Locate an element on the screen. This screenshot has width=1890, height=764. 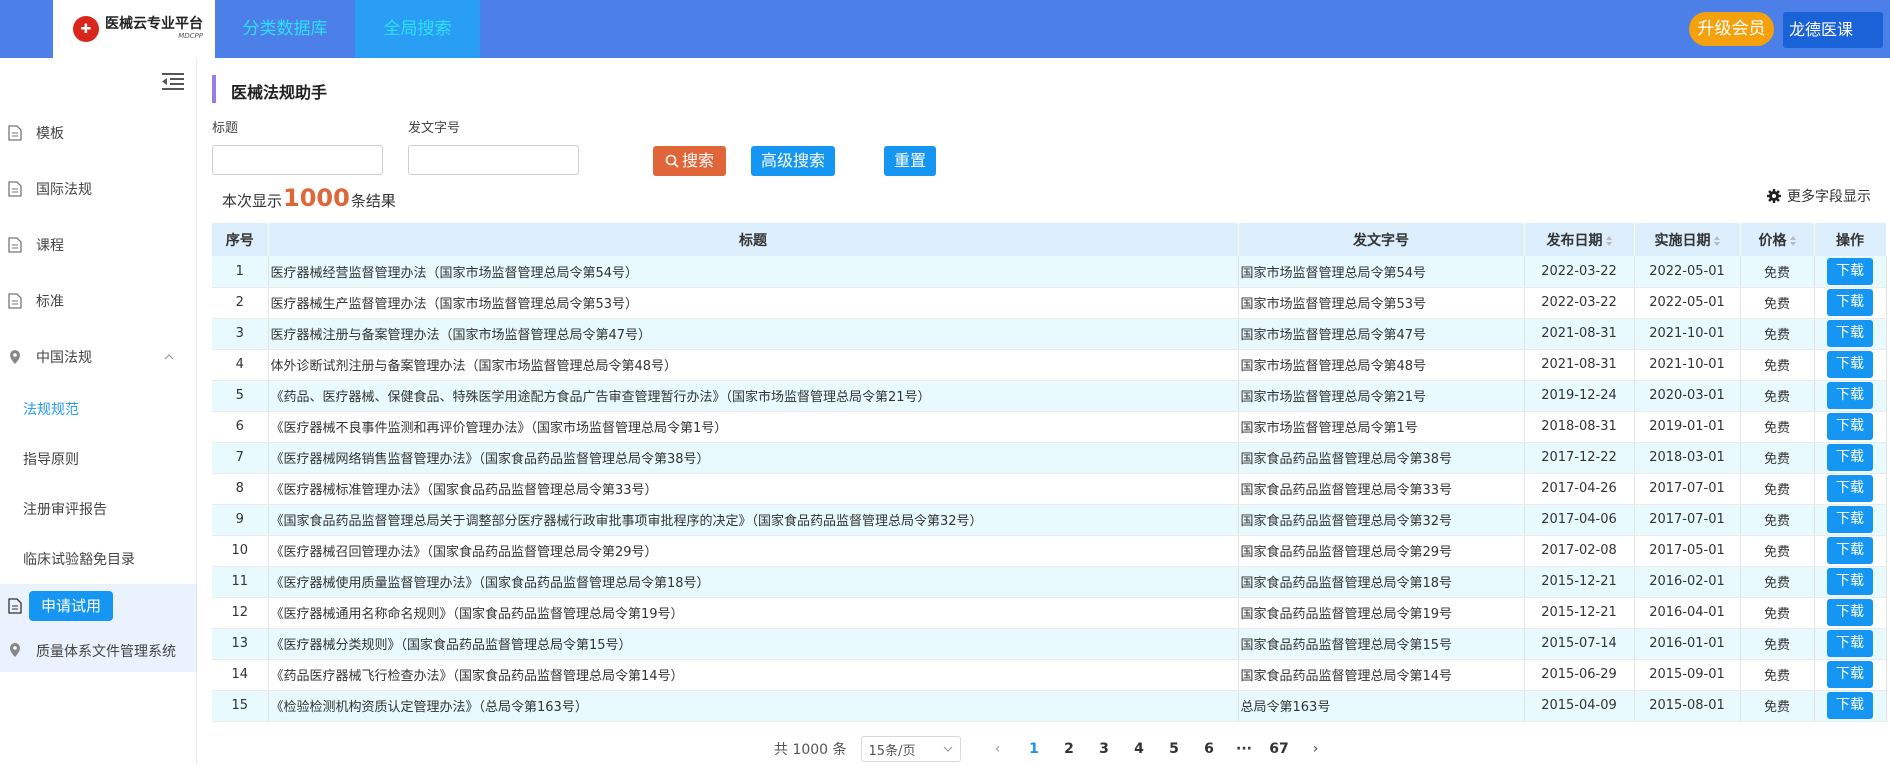
sidebar-sub-regulations: 法规规范 is located at coordinates (98, 408).